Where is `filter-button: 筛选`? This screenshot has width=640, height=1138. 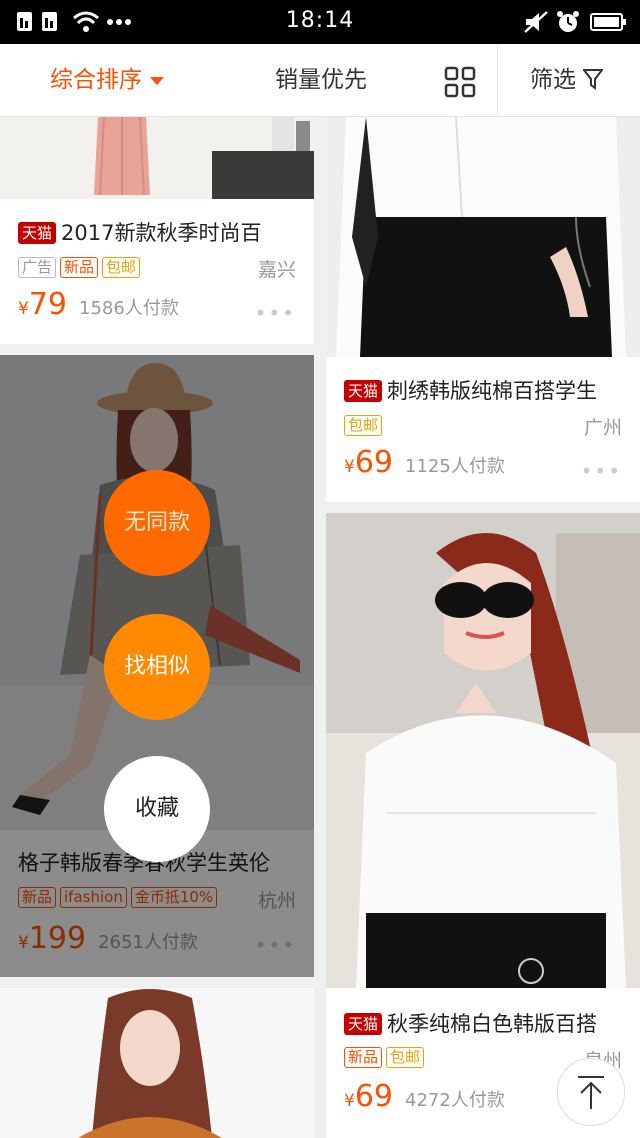 filter-button: 筛选 is located at coordinates (567, 80).